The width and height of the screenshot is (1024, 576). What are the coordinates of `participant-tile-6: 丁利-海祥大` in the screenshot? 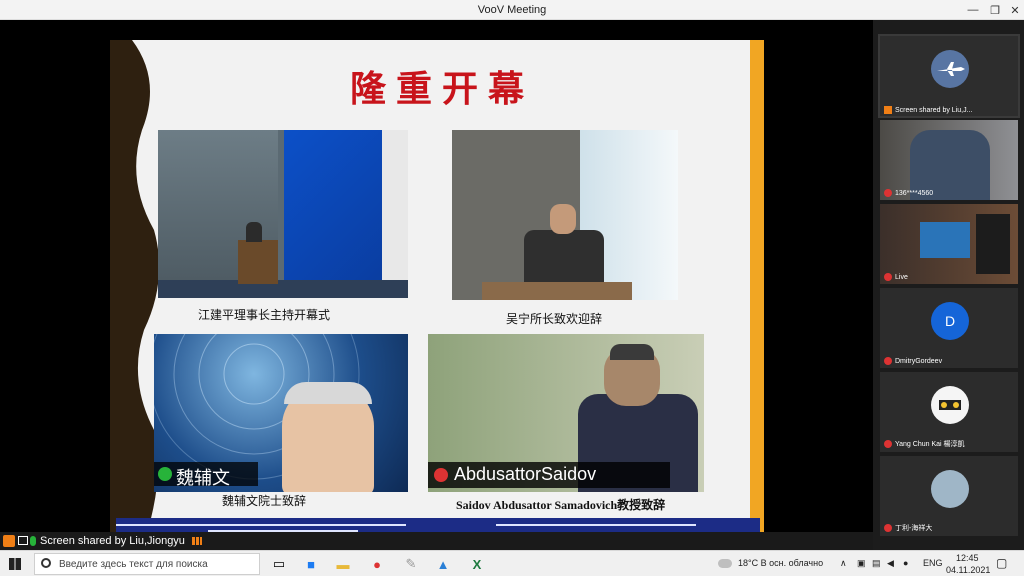 It's located at (949, 496).